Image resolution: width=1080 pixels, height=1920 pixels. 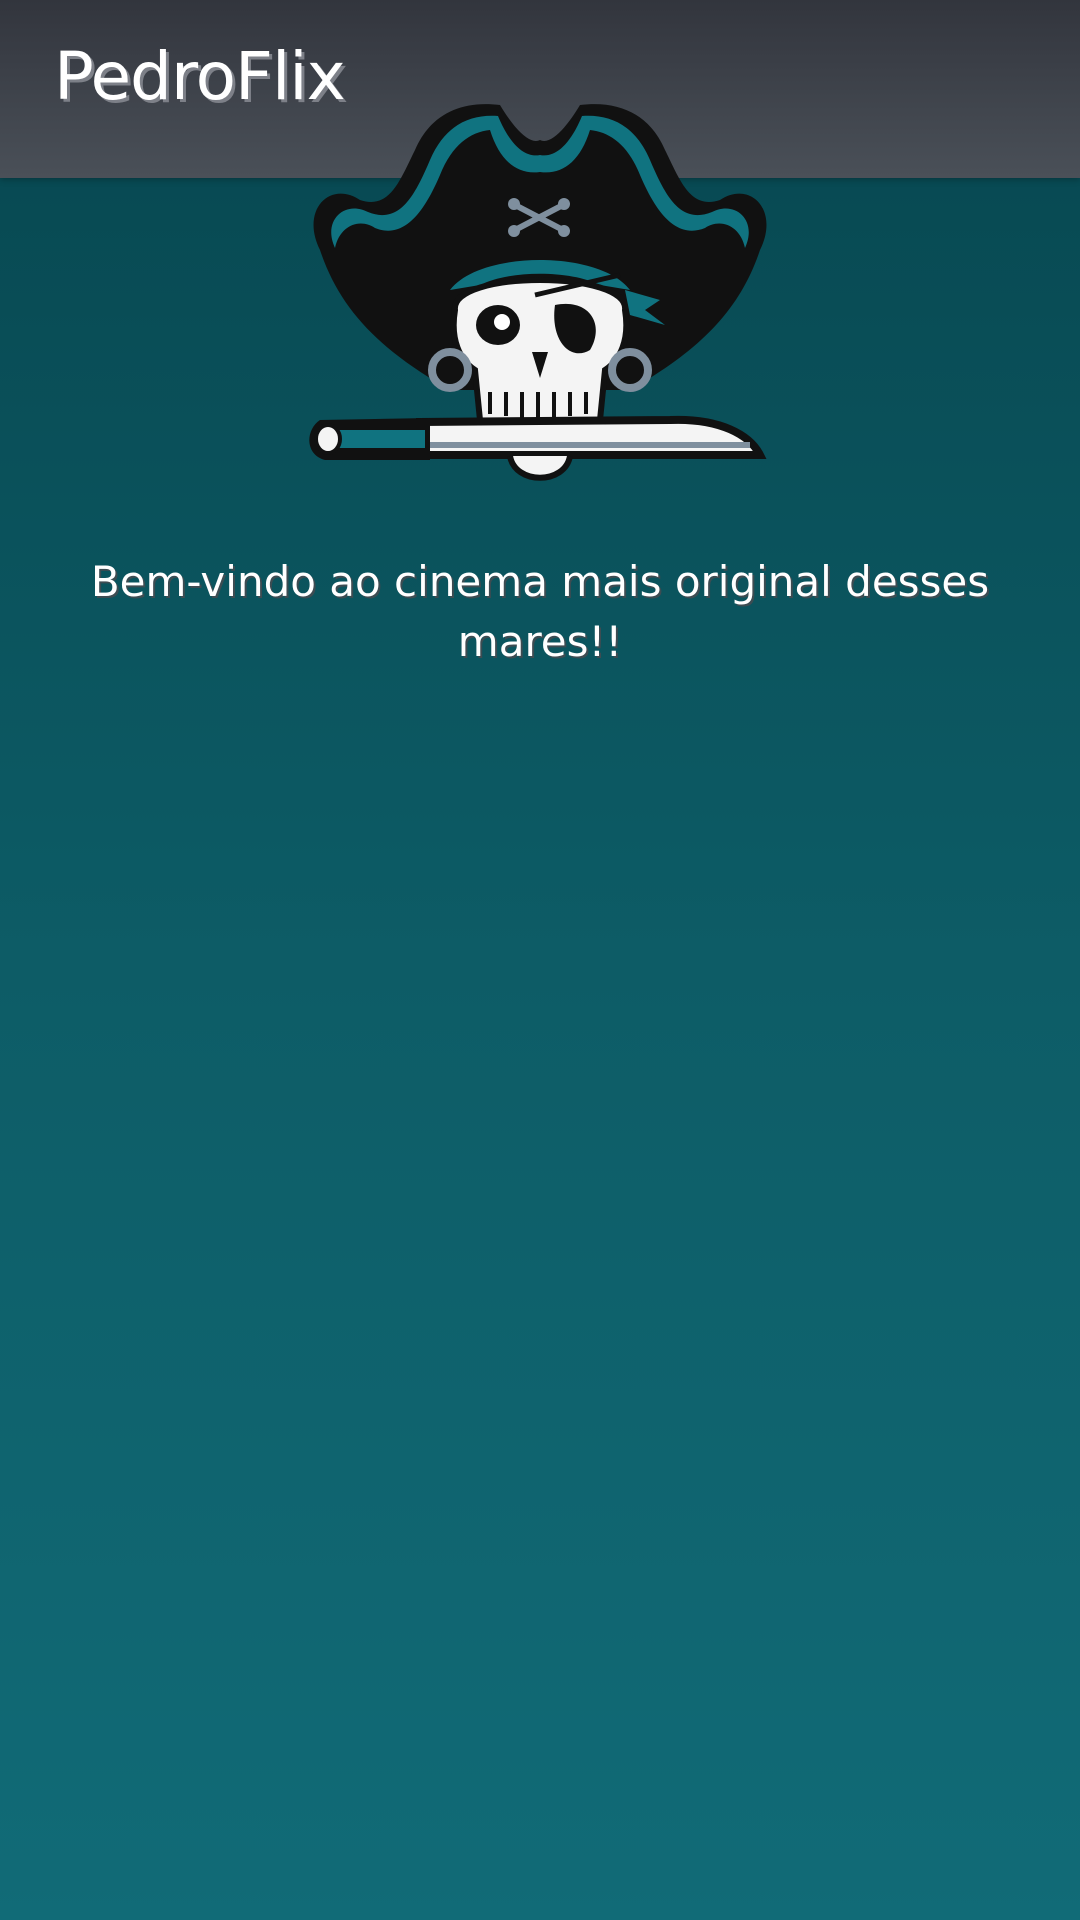 I want to click on pirate-logo-icon, so click(x=540, y=300).